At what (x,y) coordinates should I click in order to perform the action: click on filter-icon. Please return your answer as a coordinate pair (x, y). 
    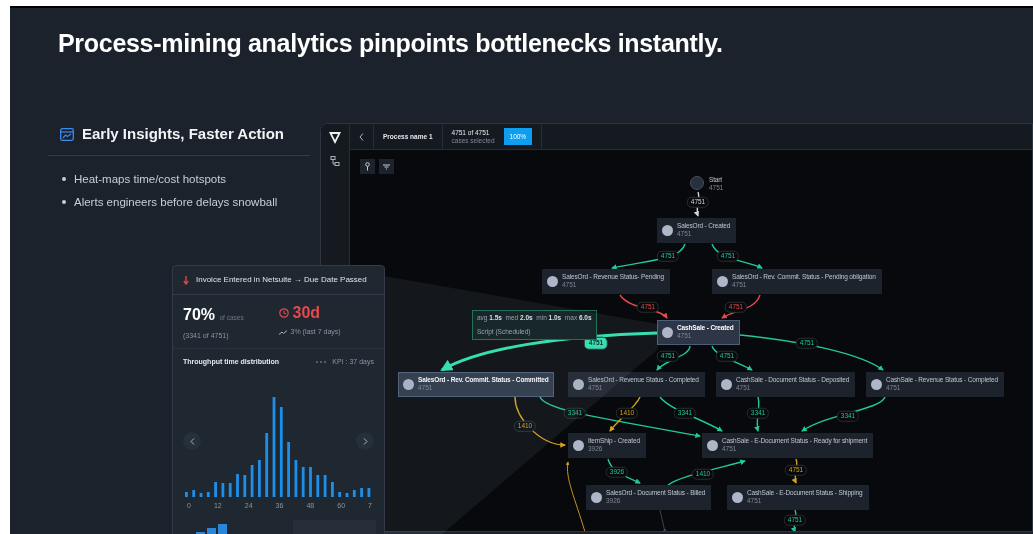
    Looking at the image, I should click on (386, 166).